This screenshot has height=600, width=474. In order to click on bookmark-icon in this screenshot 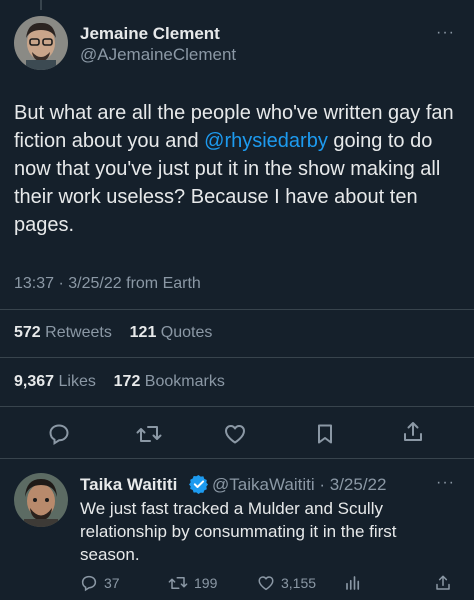, I will do `click(325, 434)`.